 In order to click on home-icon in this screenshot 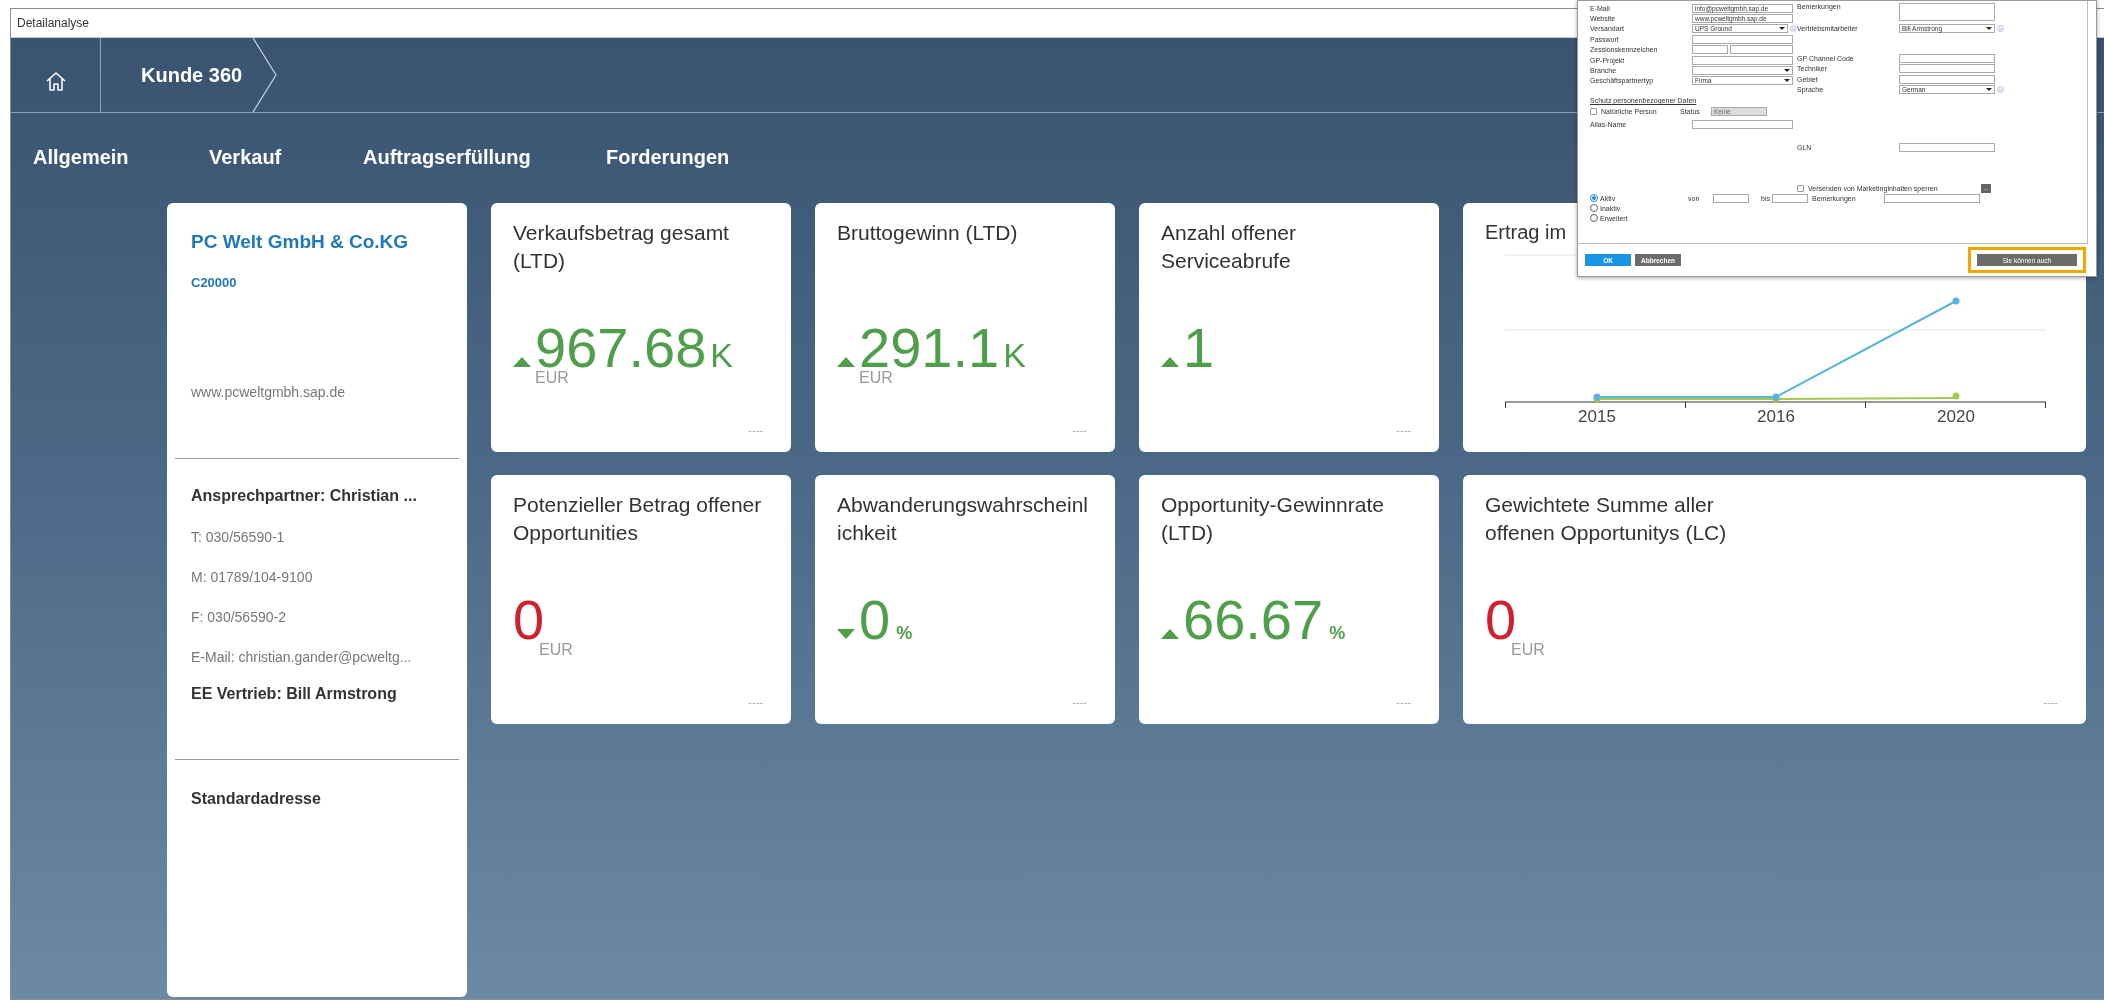, I will do `click(55, 81)`.